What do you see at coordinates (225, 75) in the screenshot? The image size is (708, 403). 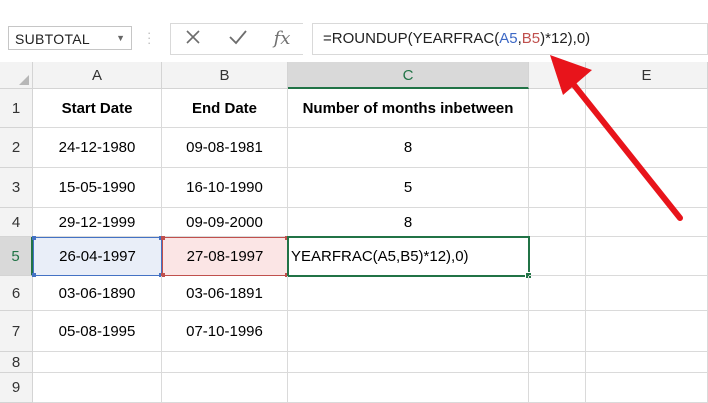 I see `column-header-b: B` at bounding box center [225, 75].